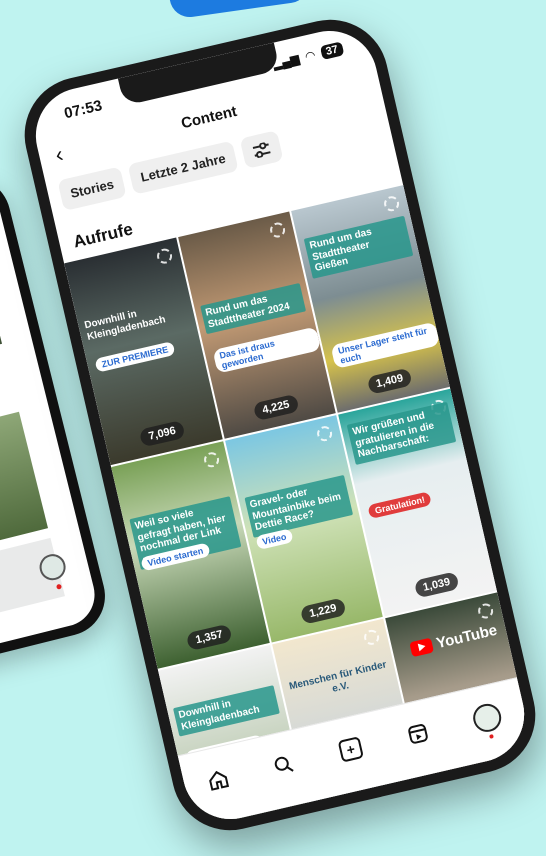 This screenshot has height=856, width=546. What do you see at coordinates (338, 677) in the screenshot?
I see `post-caption: Menschen für Kinder e.V.` at bounding box center [338, 677].